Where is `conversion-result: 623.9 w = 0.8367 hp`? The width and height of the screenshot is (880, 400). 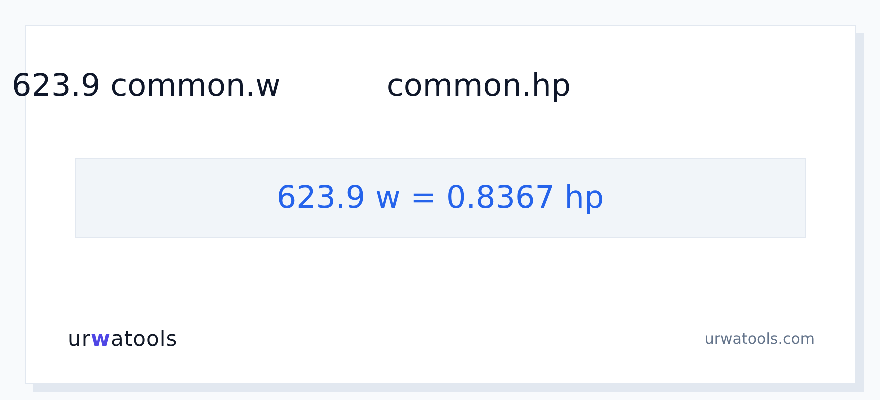 conversion-result: 623.9 w = 0.8367 hp is located at coordinates (440, 198).